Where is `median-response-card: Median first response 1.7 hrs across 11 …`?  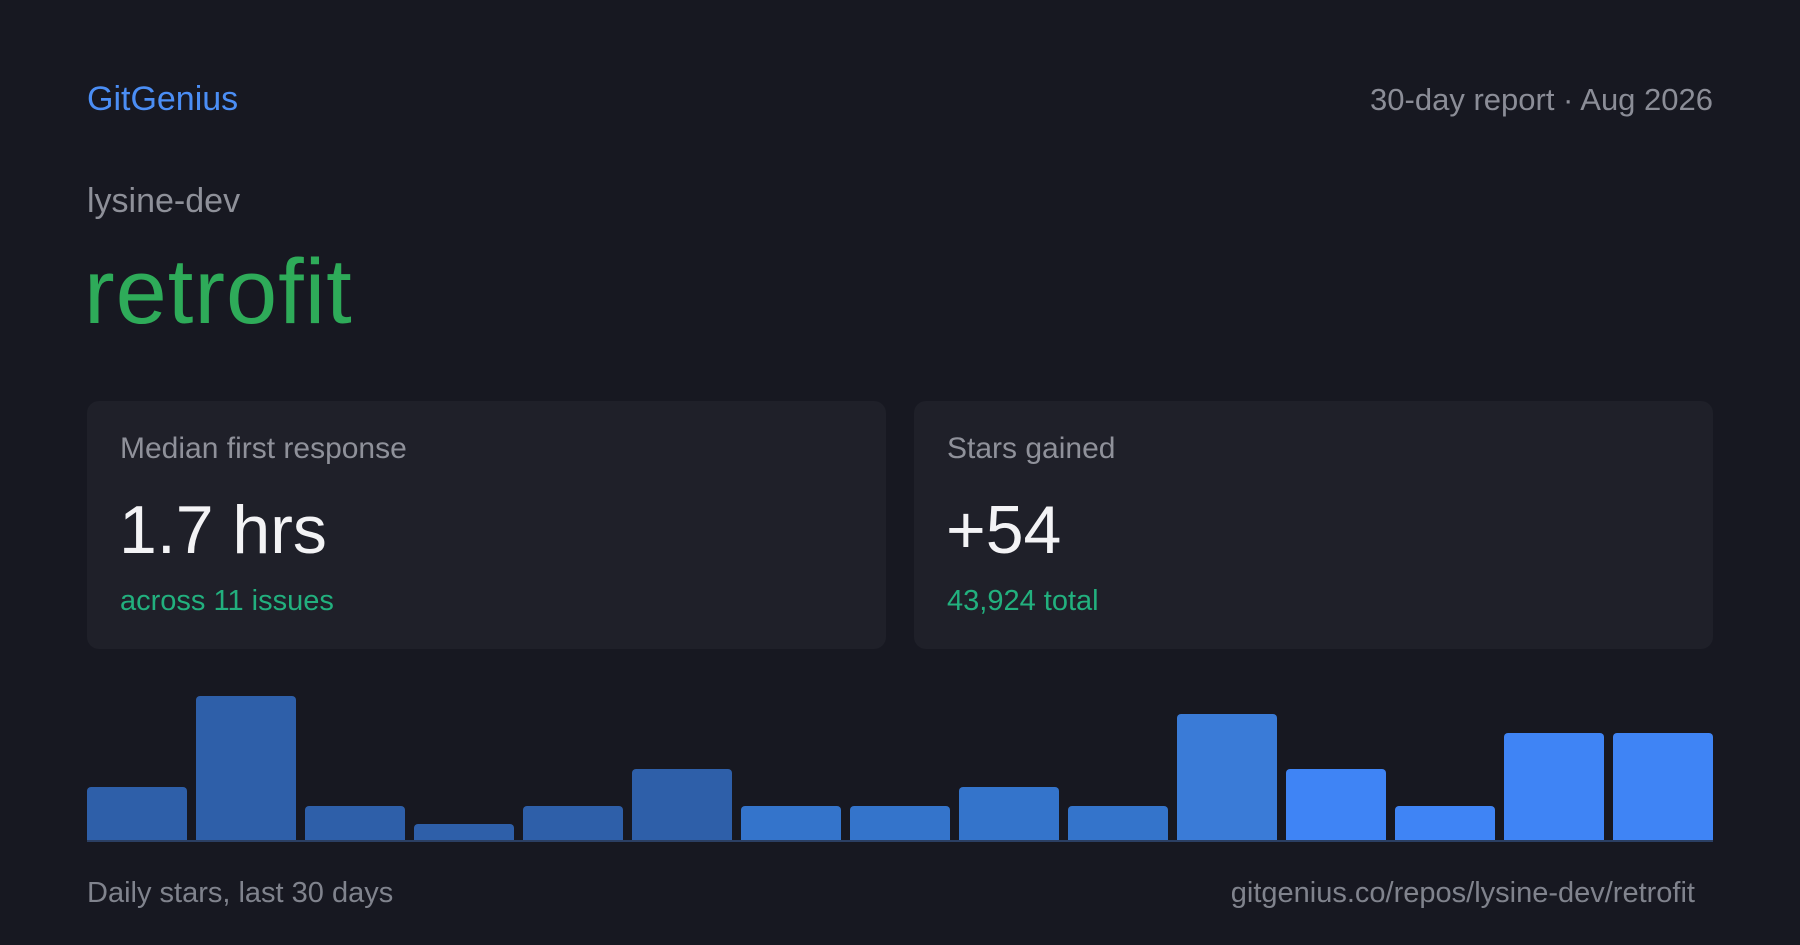 median-response-card: Median first response 1.7 hrs across 11 … is located at coordinates (486, 525).